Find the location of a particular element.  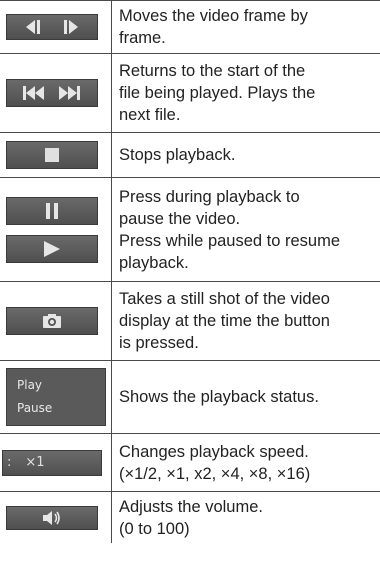

speed-label: ×1 is located at coordinates (35, 462).